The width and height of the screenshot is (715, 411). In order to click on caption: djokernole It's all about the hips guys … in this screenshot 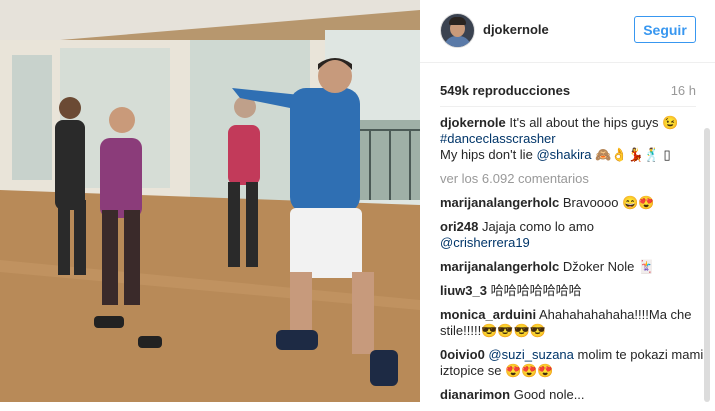, I will do `click(572, 139)`.